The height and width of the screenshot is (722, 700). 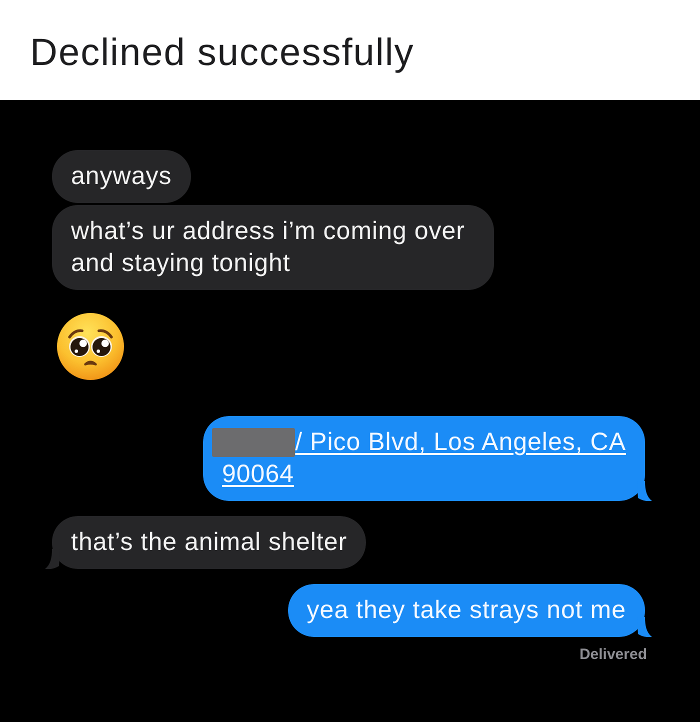 I want to click on delivery-status: Delivered, so click(x=613, y=654).